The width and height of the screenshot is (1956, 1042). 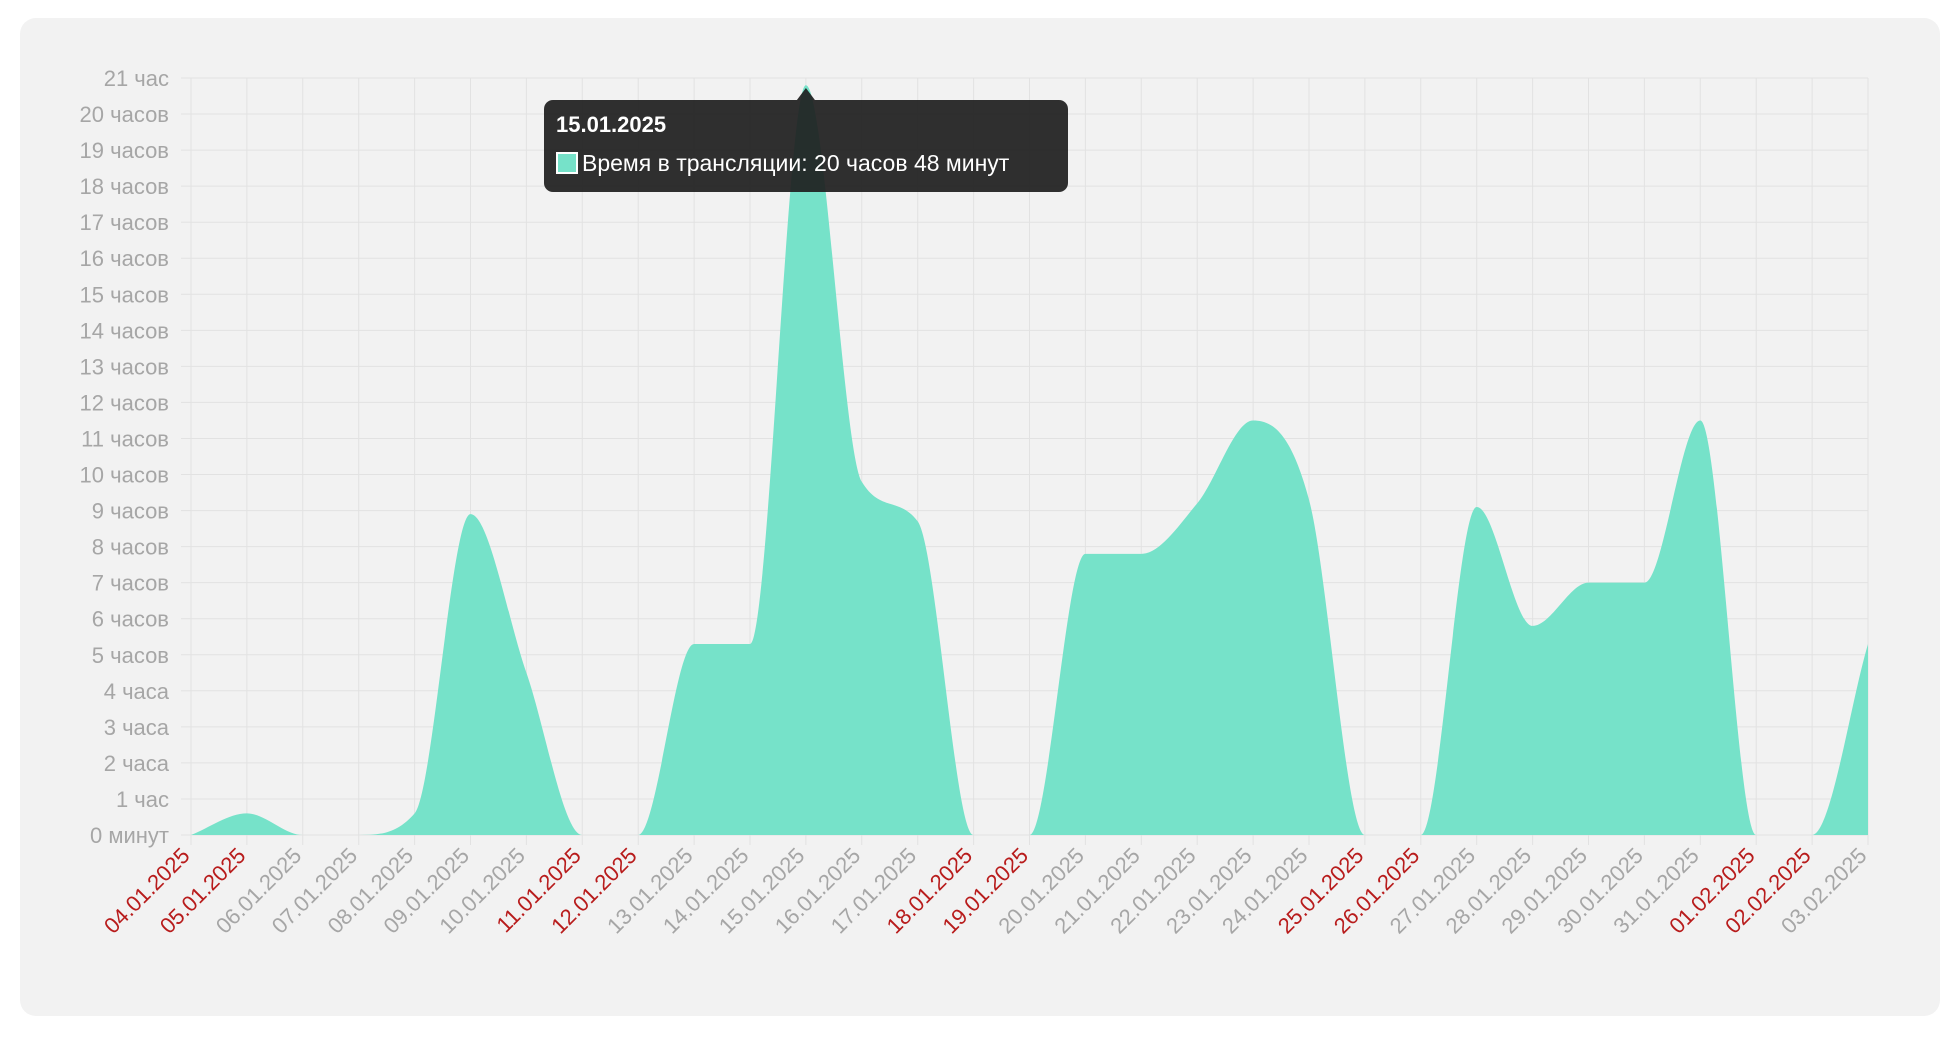 What do you see at coordinates (124, 258) in the screenshot?
I see `y-tick-label: 16 часов` at bounding box center [124, 258].